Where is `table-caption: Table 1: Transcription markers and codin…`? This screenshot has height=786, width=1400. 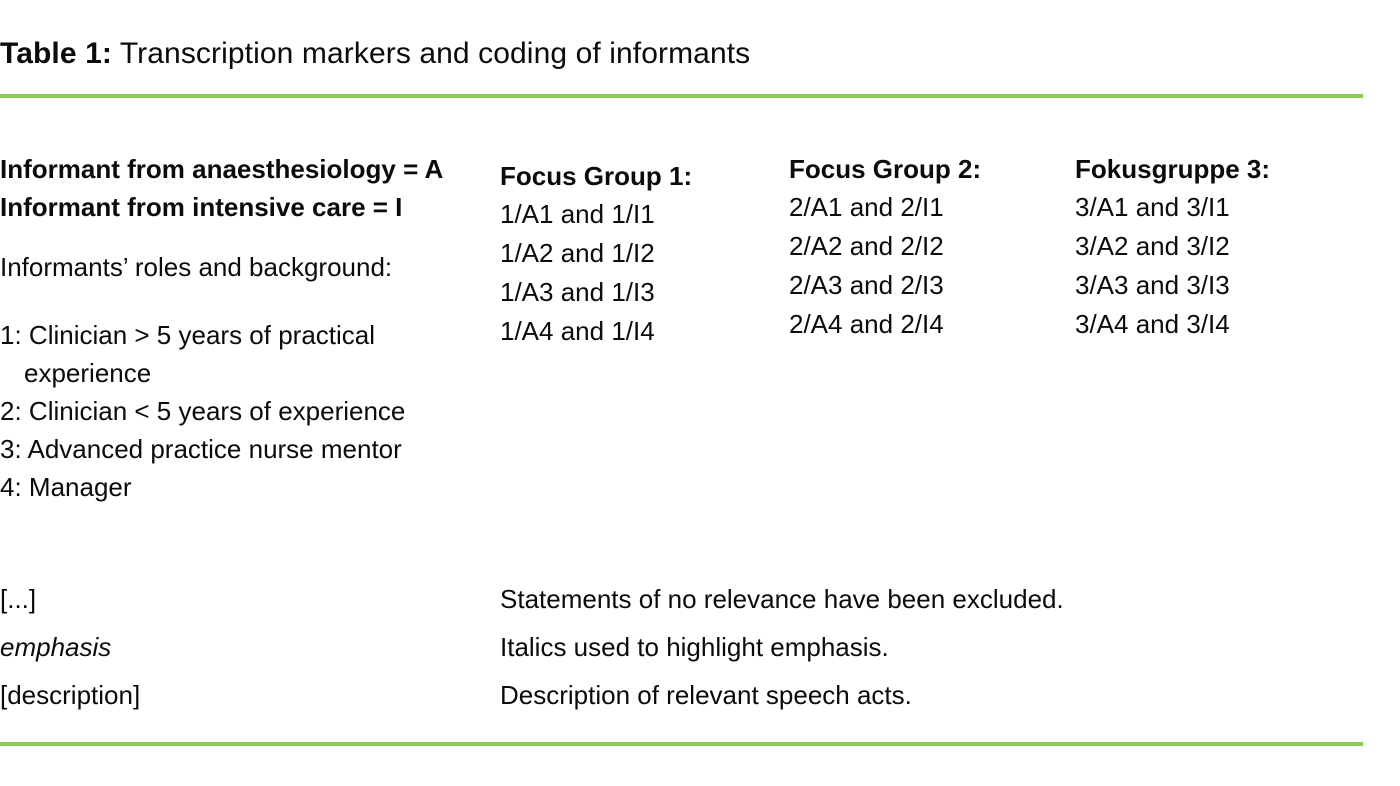 table-caption: Table 1: Transcription markers and codin… is located at coordinates (375, 54).